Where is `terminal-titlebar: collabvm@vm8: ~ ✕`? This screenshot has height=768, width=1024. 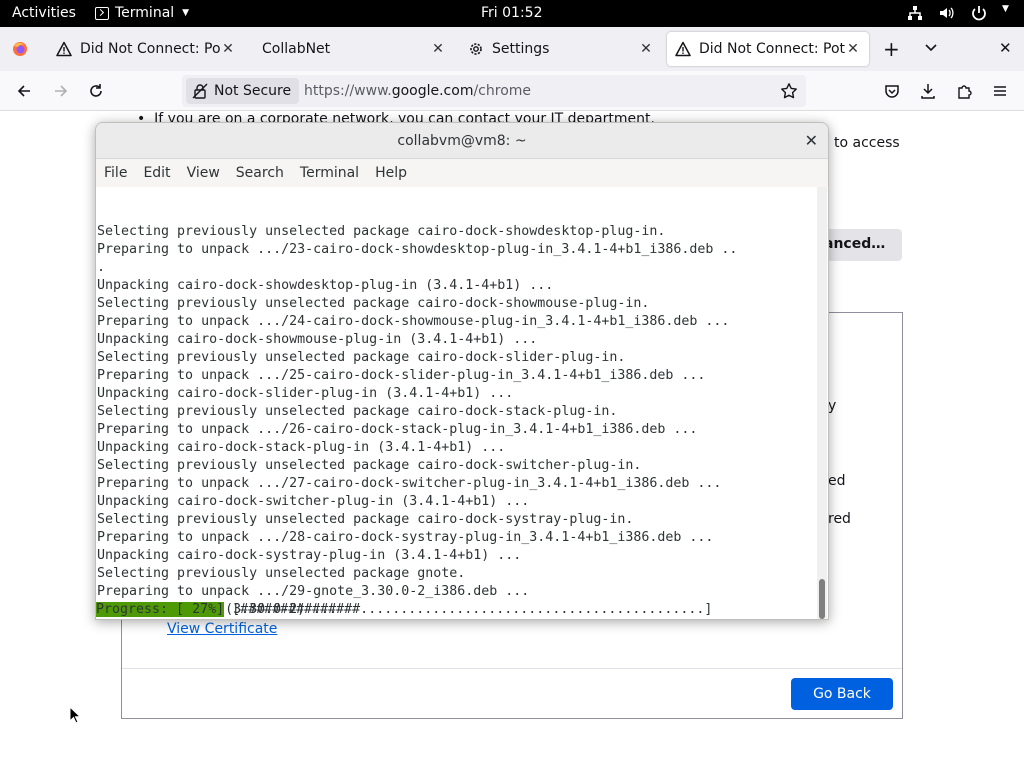 terminal-titlebar: collabvm@vm8: ~ ✕ is located at coordinates (462, 141).